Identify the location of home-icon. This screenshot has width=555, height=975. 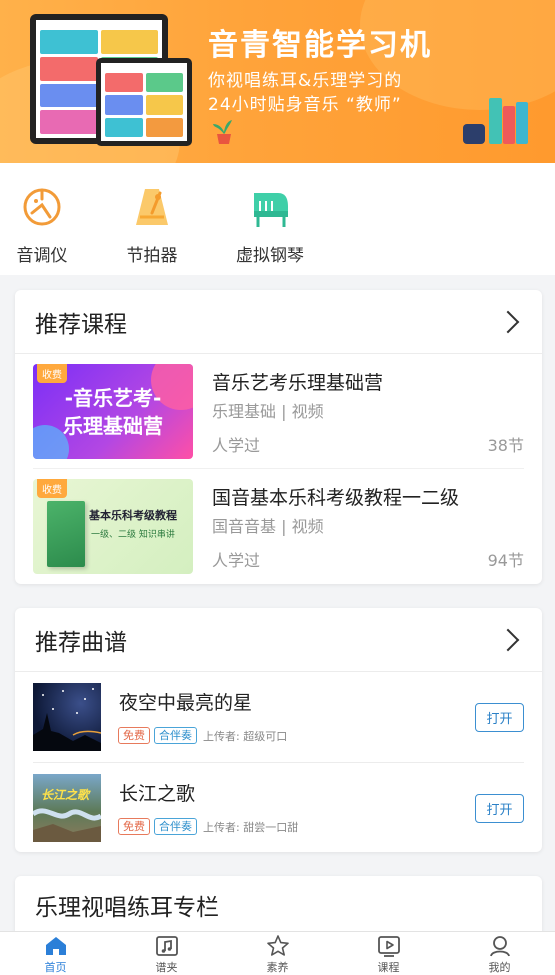
(55, 946).